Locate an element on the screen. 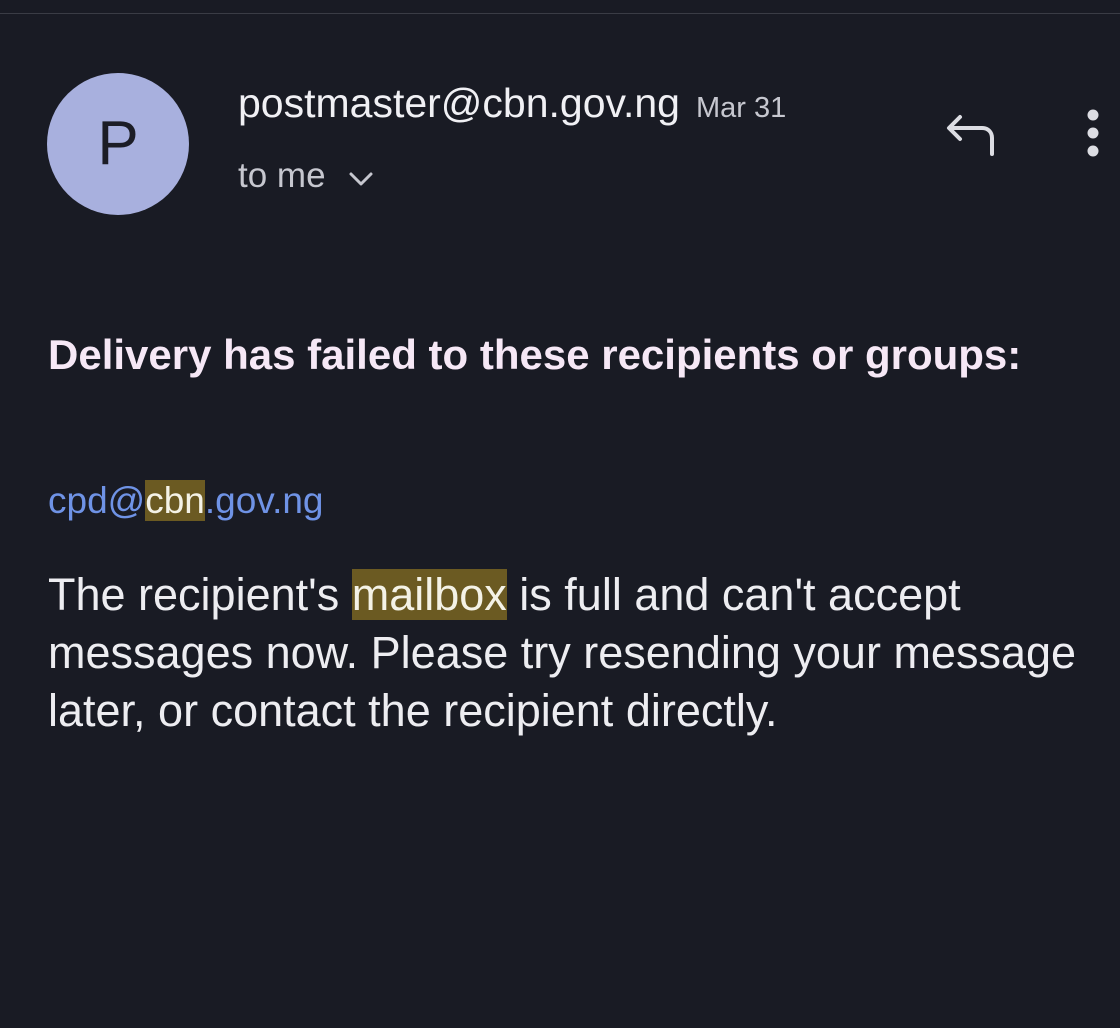  address-suffix: .gov.ng is located at coordinates (264, 500).